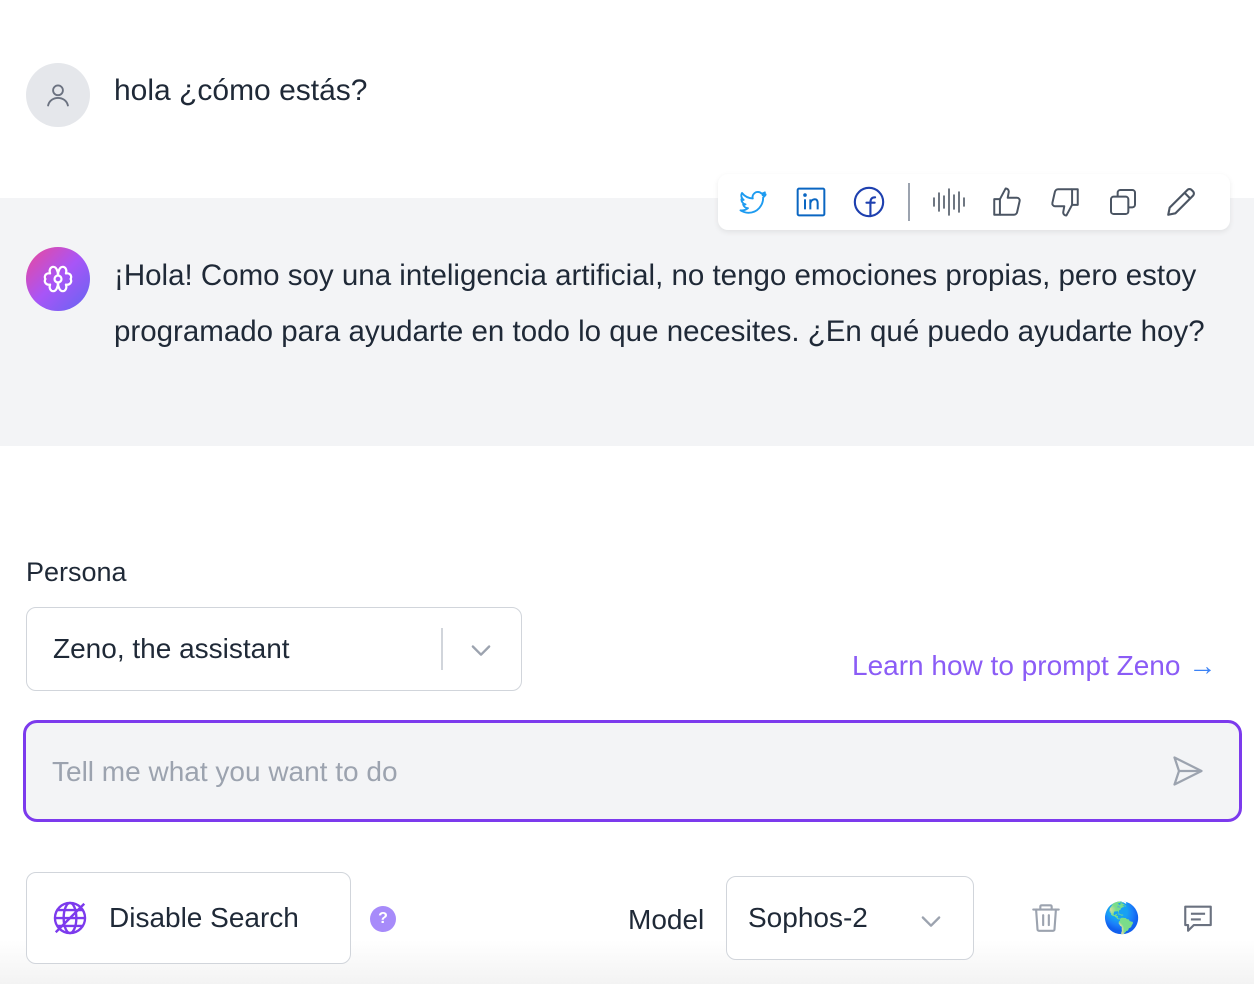  I want to click on twitter-icon, so click(753, 202).